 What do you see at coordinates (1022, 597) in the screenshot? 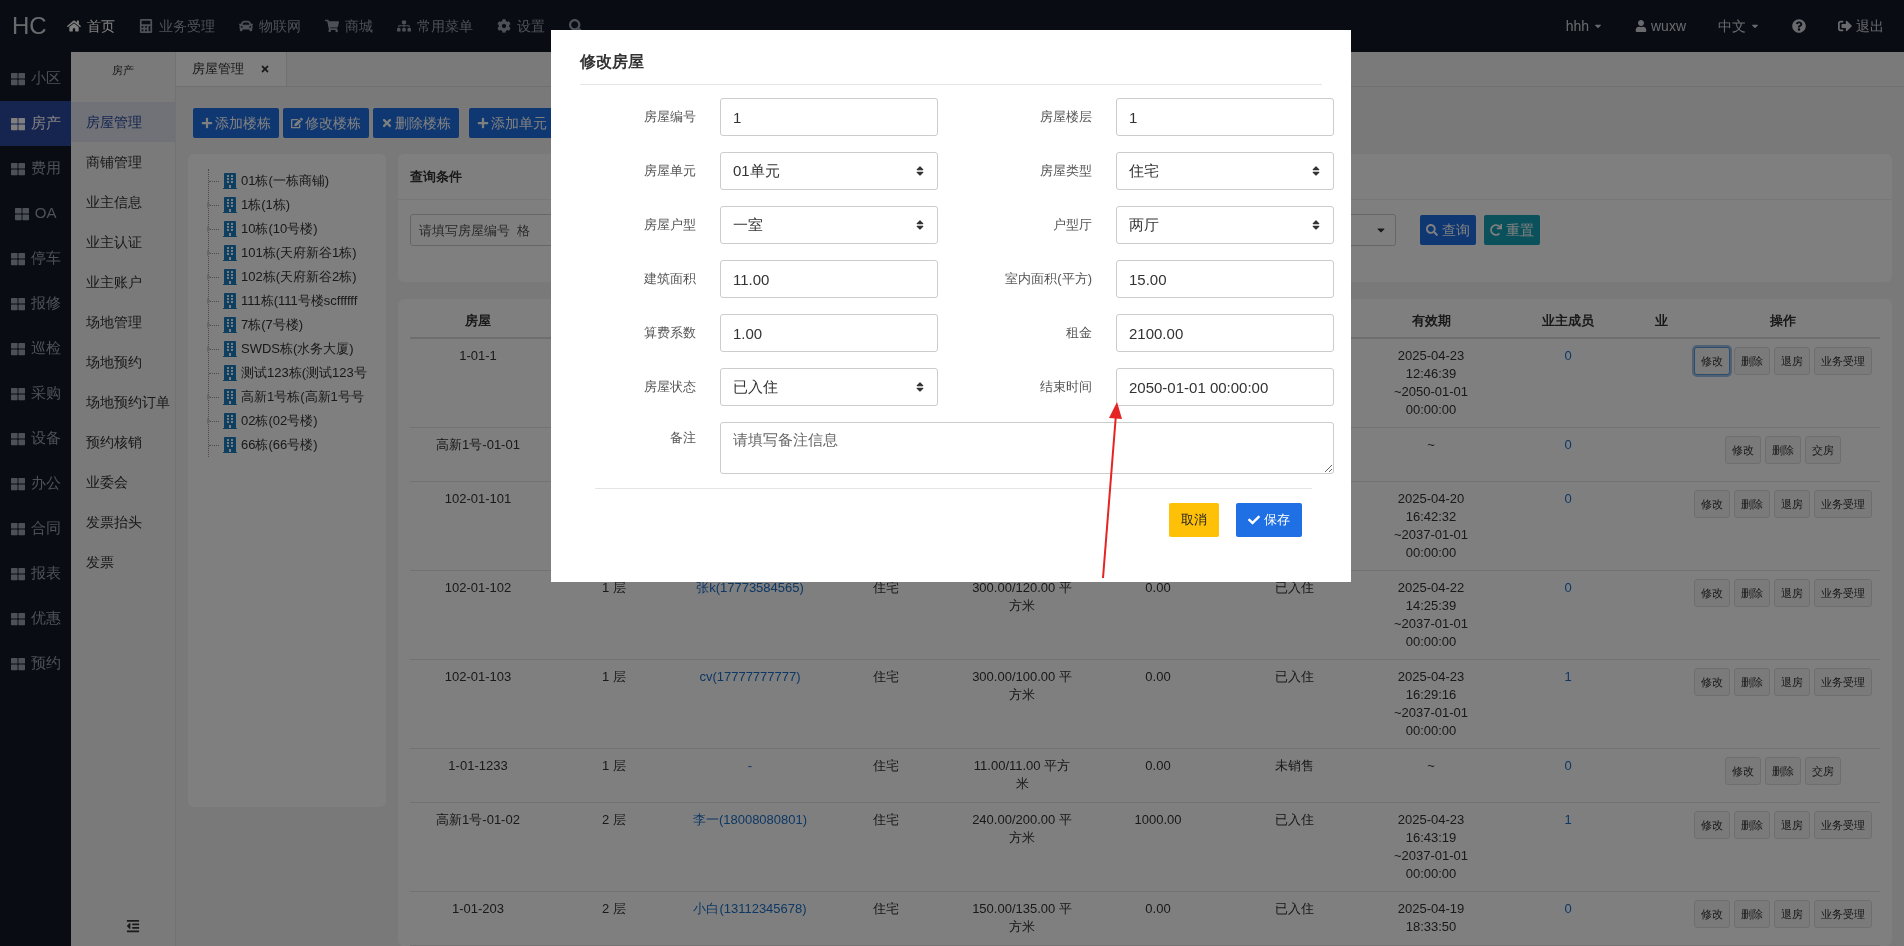
I see `table-cell: 300.00/120.00 平方米` at bounding box center [1022, 597].